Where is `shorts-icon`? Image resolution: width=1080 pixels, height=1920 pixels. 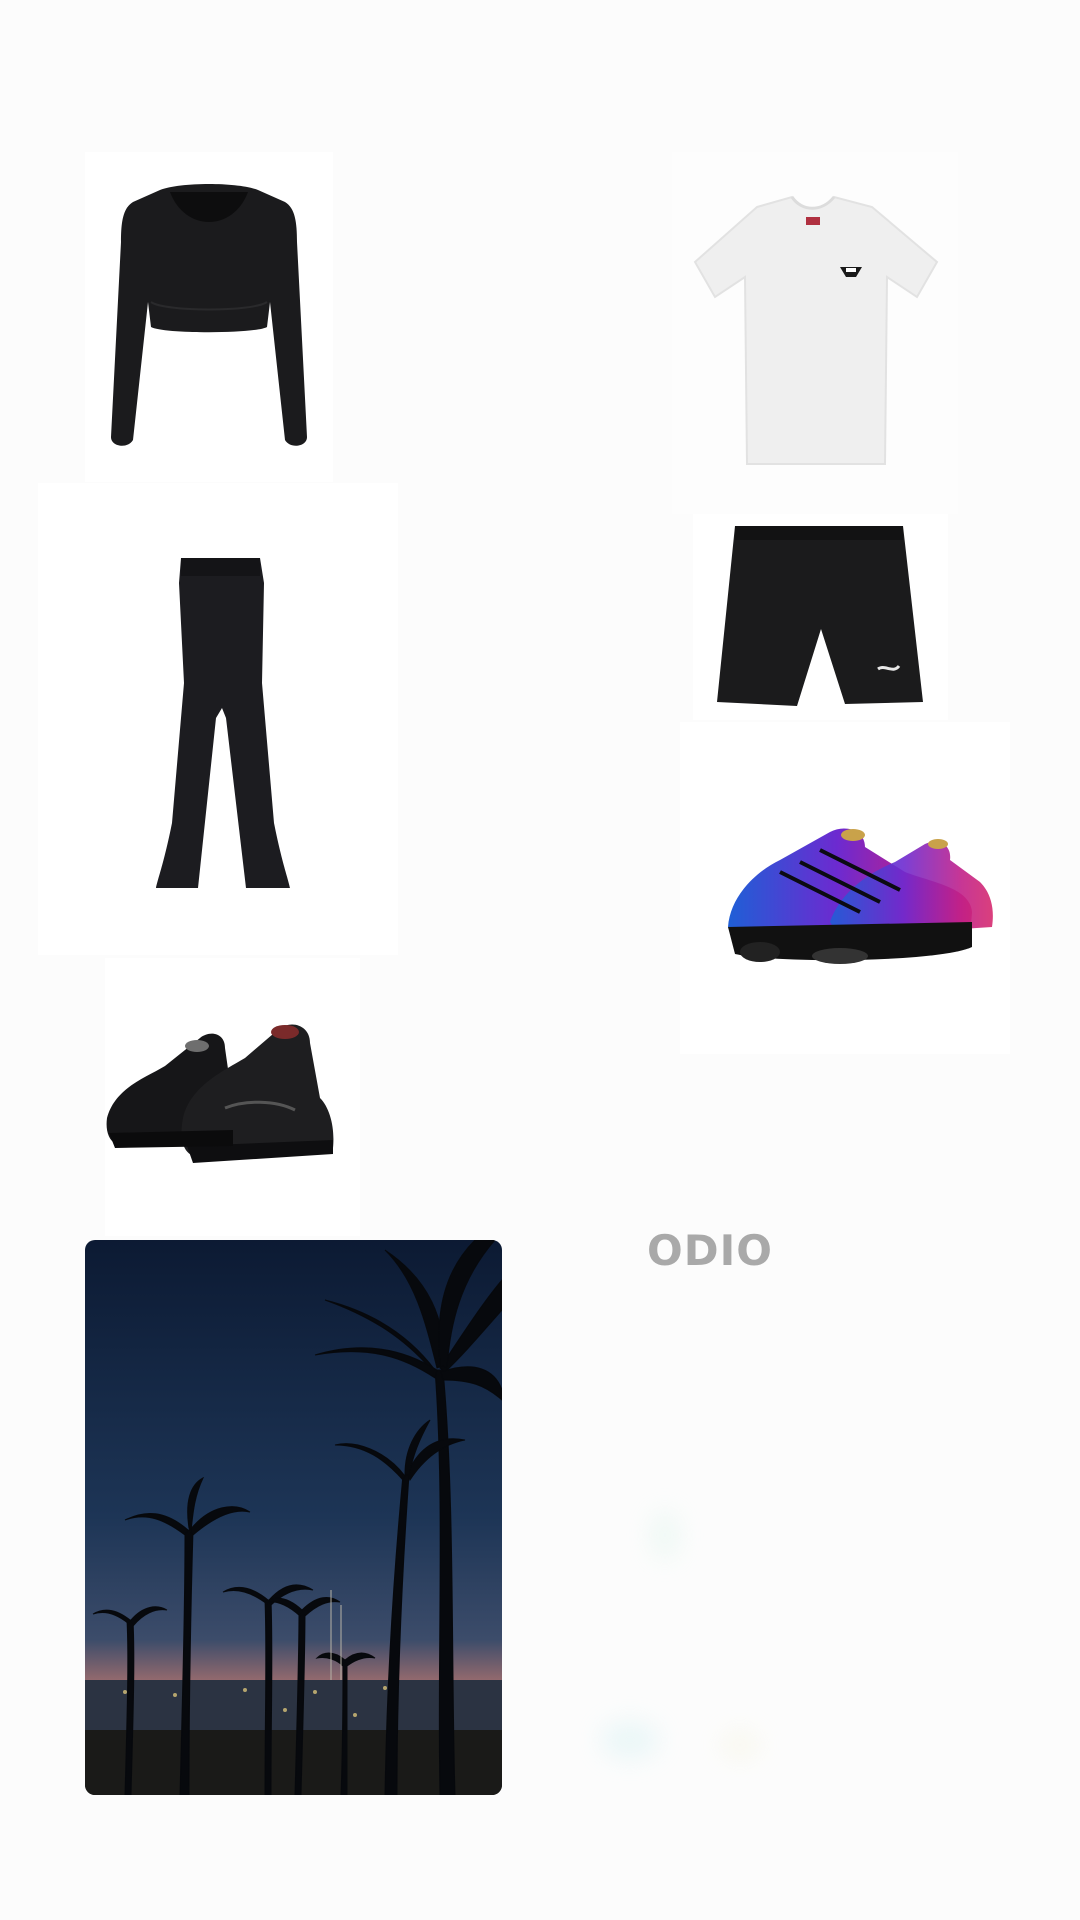
shorts-icon is located at coordinates (820, 616).